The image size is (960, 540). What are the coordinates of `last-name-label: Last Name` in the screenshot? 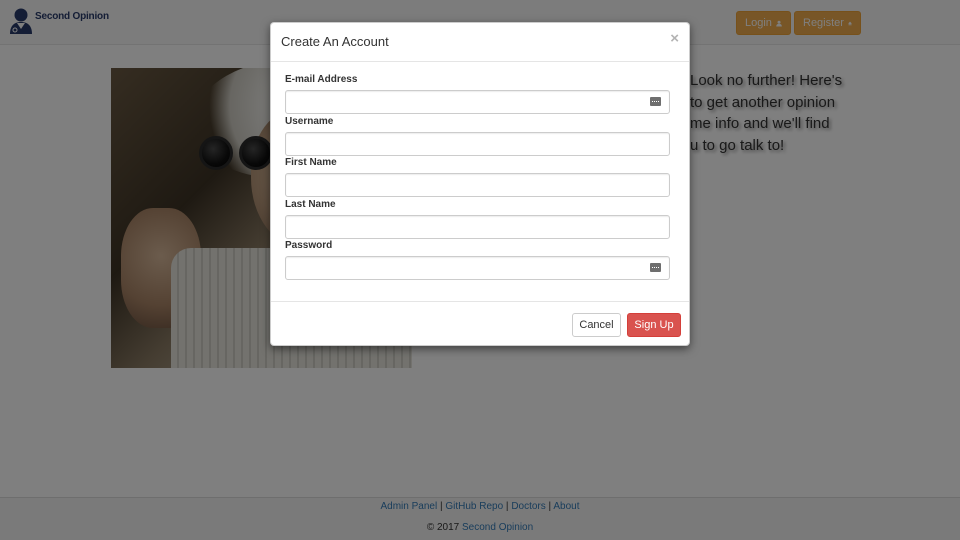 It's located at (310, 204).